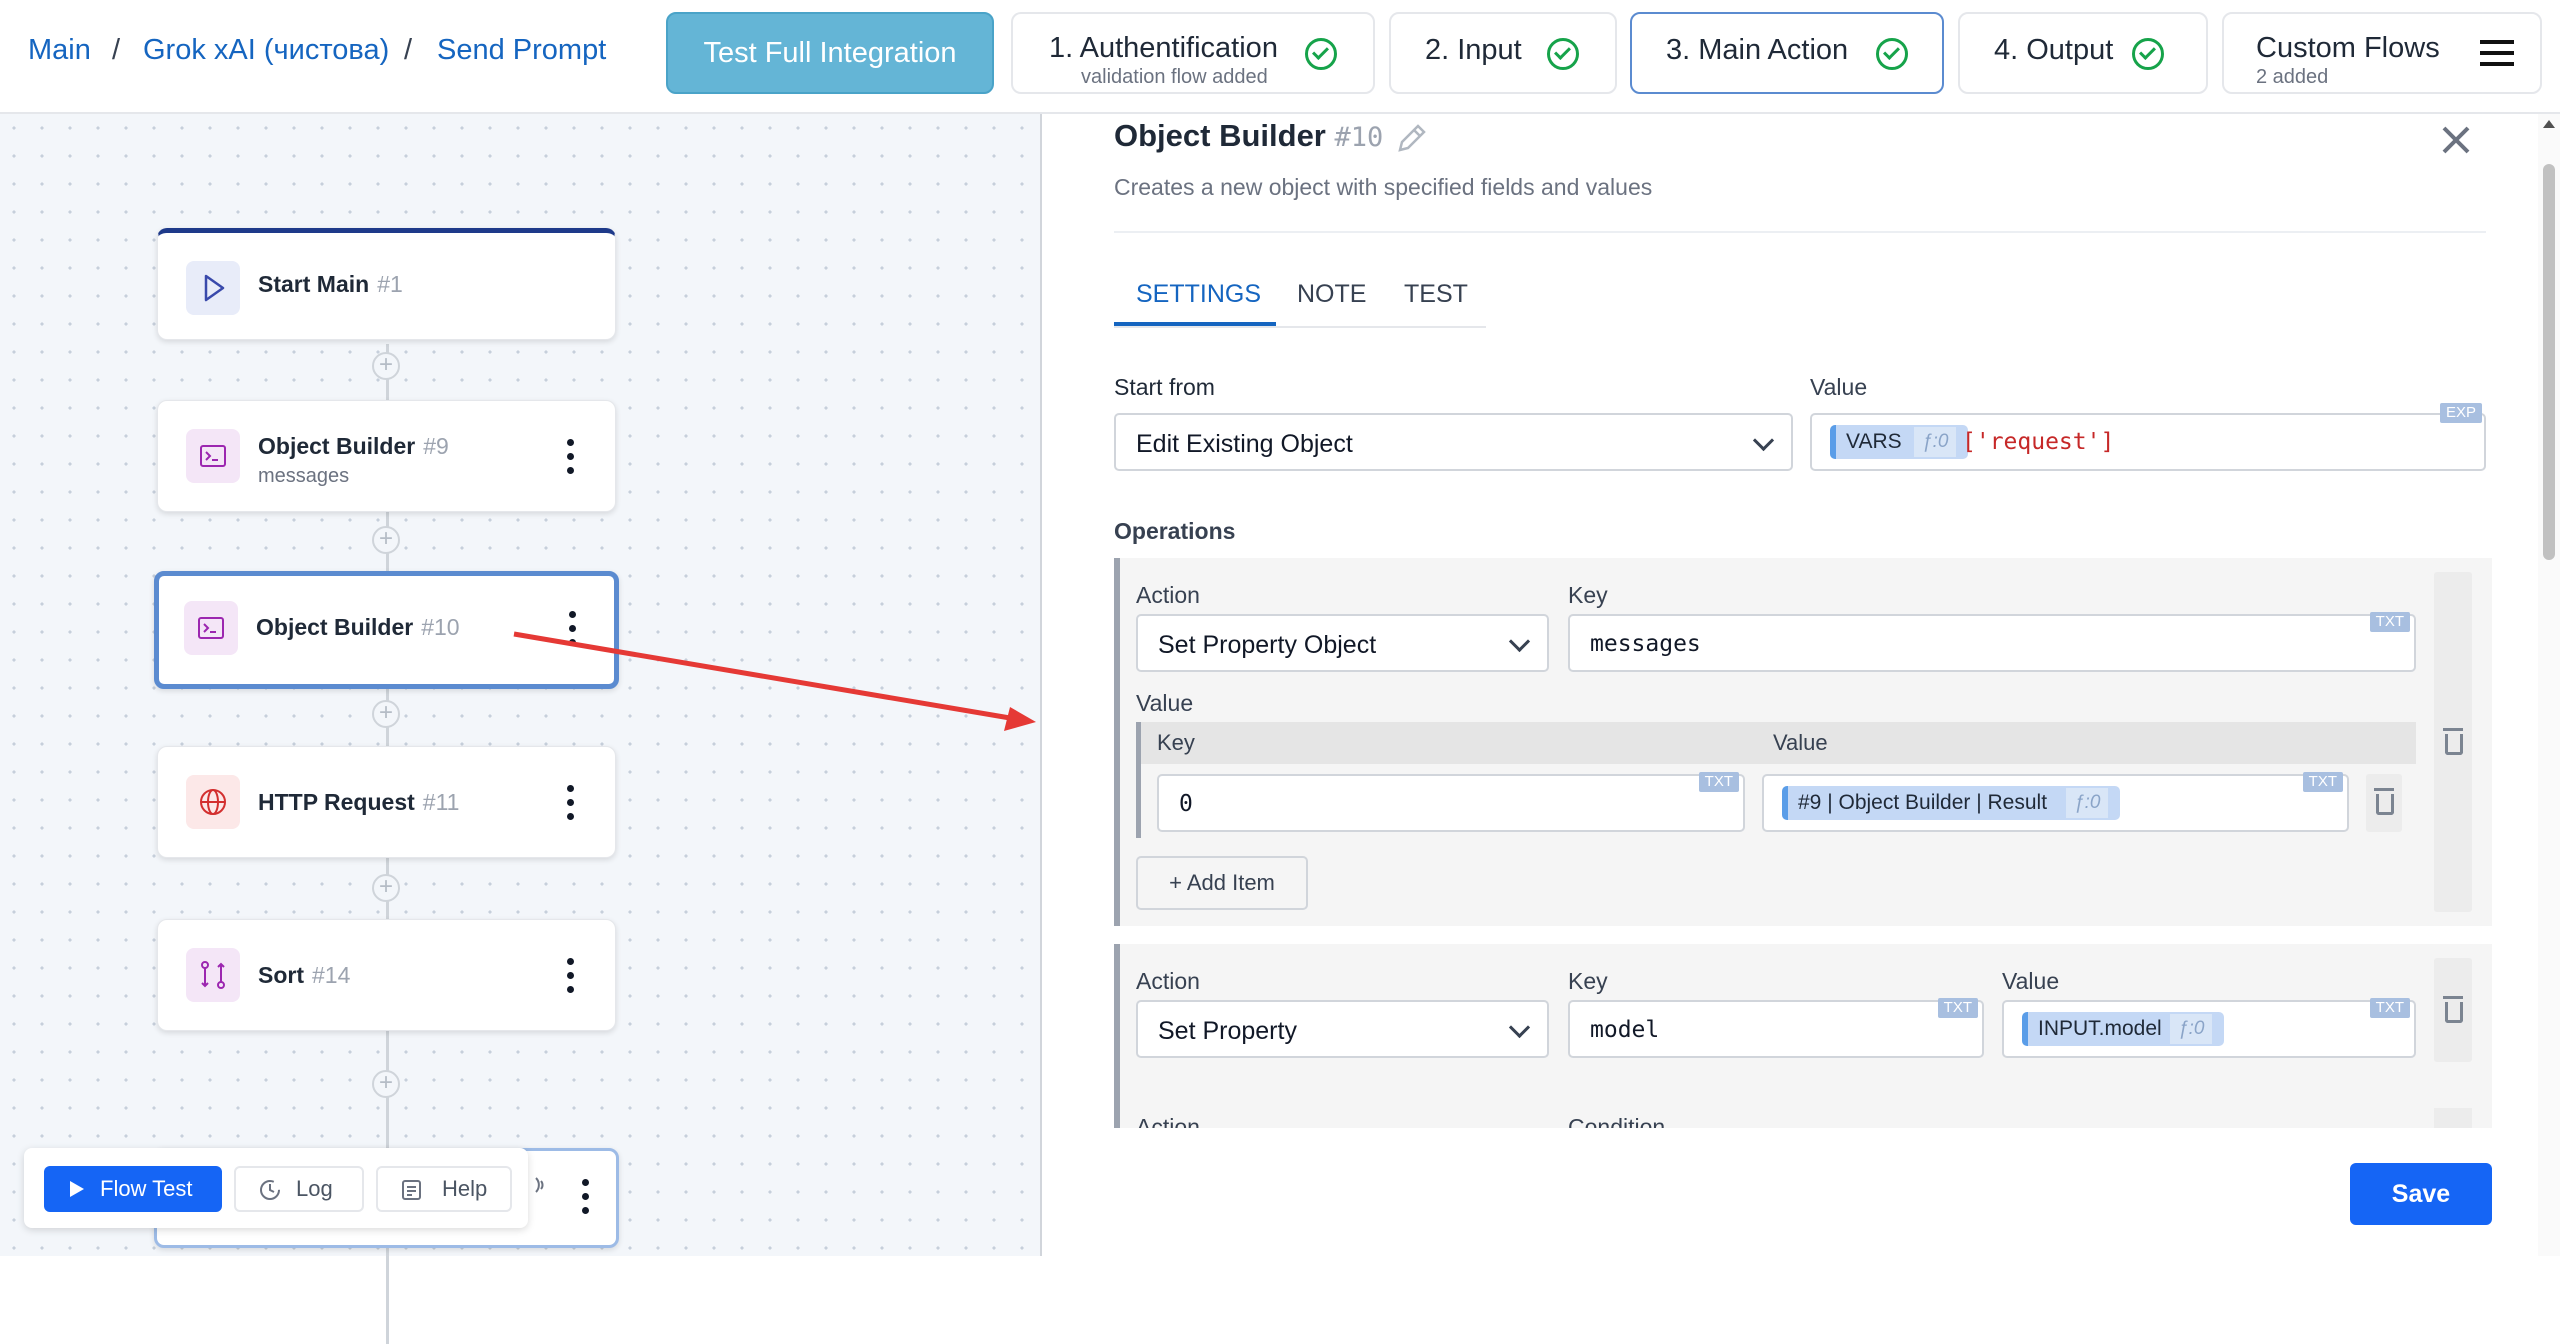  I want to click on step-output: 4. Output, so click(2083, 53).